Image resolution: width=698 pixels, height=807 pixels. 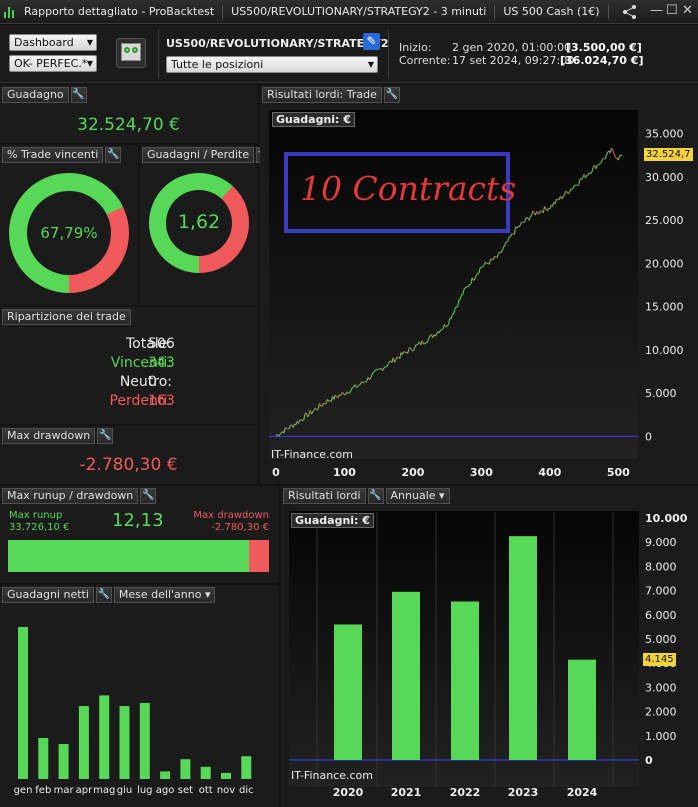 I want to click on monthly-bar-set, so click(x=185, y=769).